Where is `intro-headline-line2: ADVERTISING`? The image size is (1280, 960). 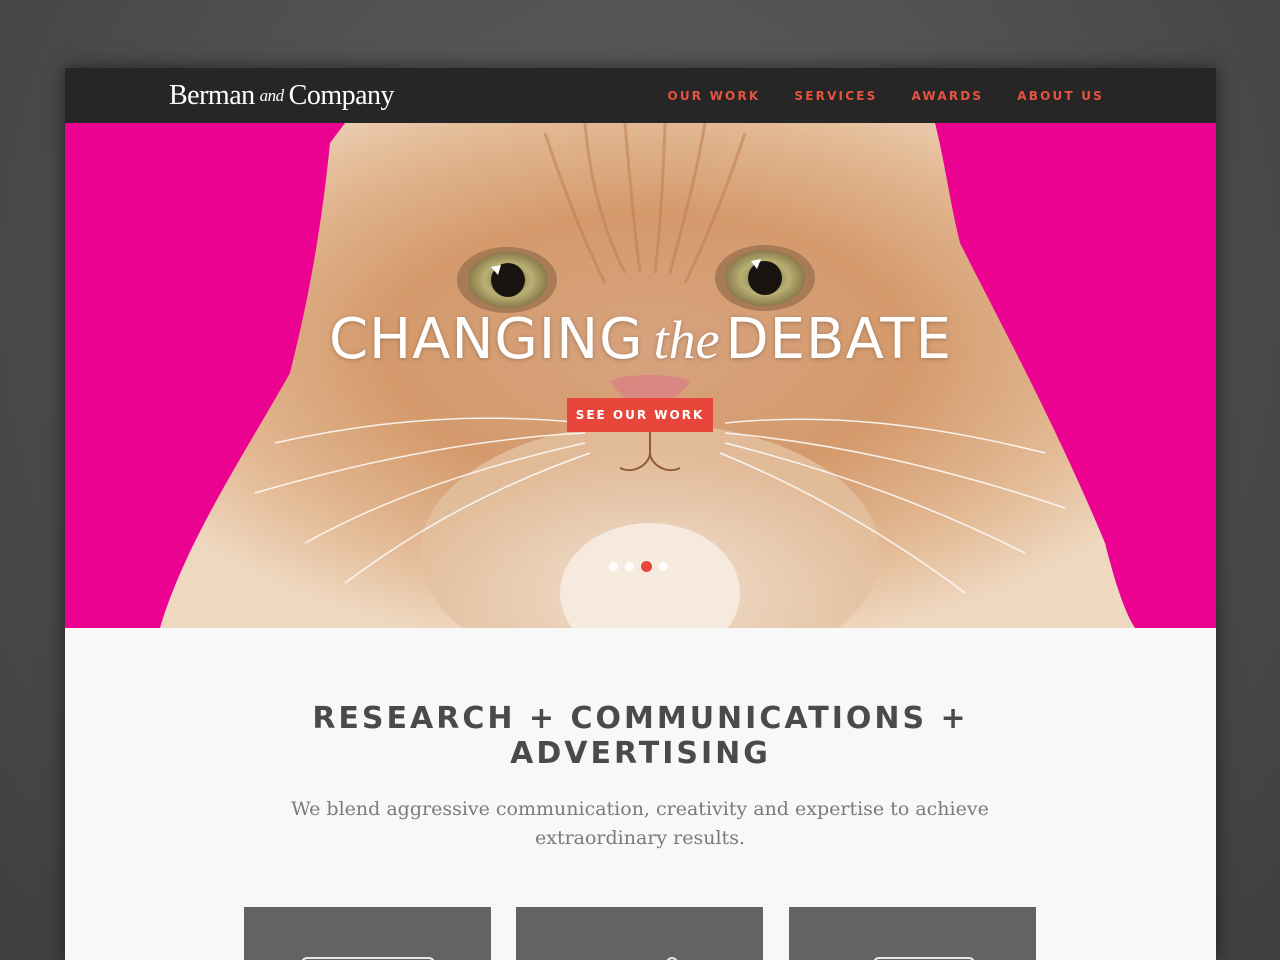
intro-headline-line2: ADVERTISING is located at coordinates (640, 753).